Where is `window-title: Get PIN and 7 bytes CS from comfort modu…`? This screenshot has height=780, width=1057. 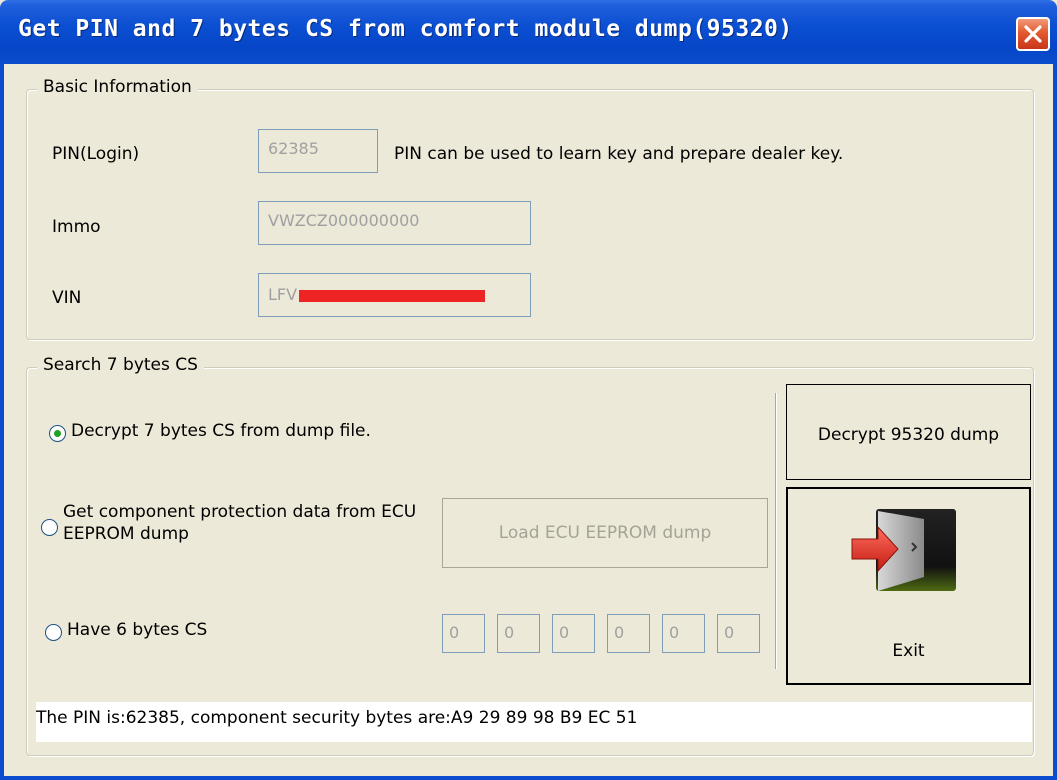
window-title: Get PIN and 7 bytes CS from comfort modu… is located at coordinates (405, 29).